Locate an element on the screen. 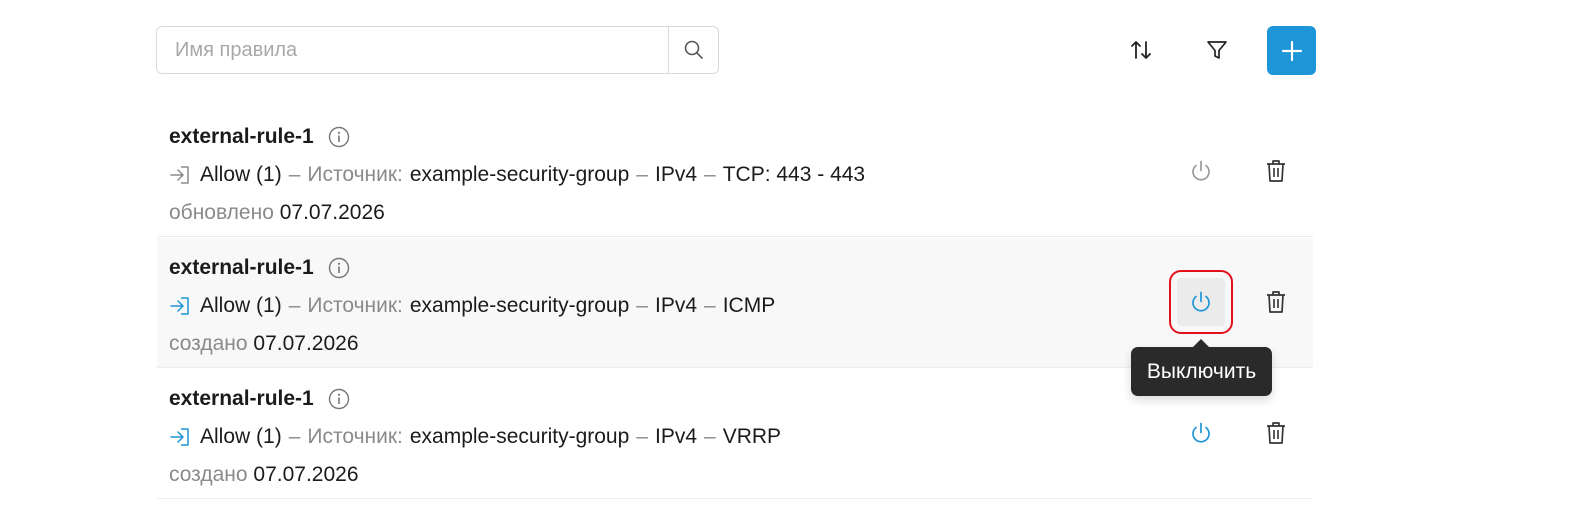 Image resolution: width=1583 pixels, height=507 pixels. rule-protocol: ICMP is located at coordinates (749, 305).